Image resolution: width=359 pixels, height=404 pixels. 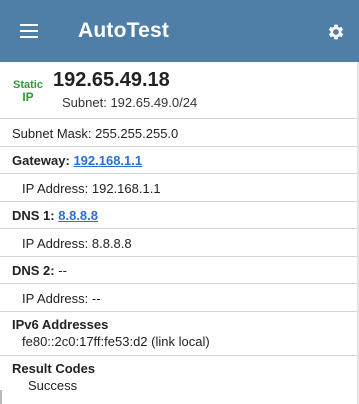 What do you see at coordinates (124, 30) in the screenshot?
I see `app-title: AutoTest` at bounding box center [124, 30].